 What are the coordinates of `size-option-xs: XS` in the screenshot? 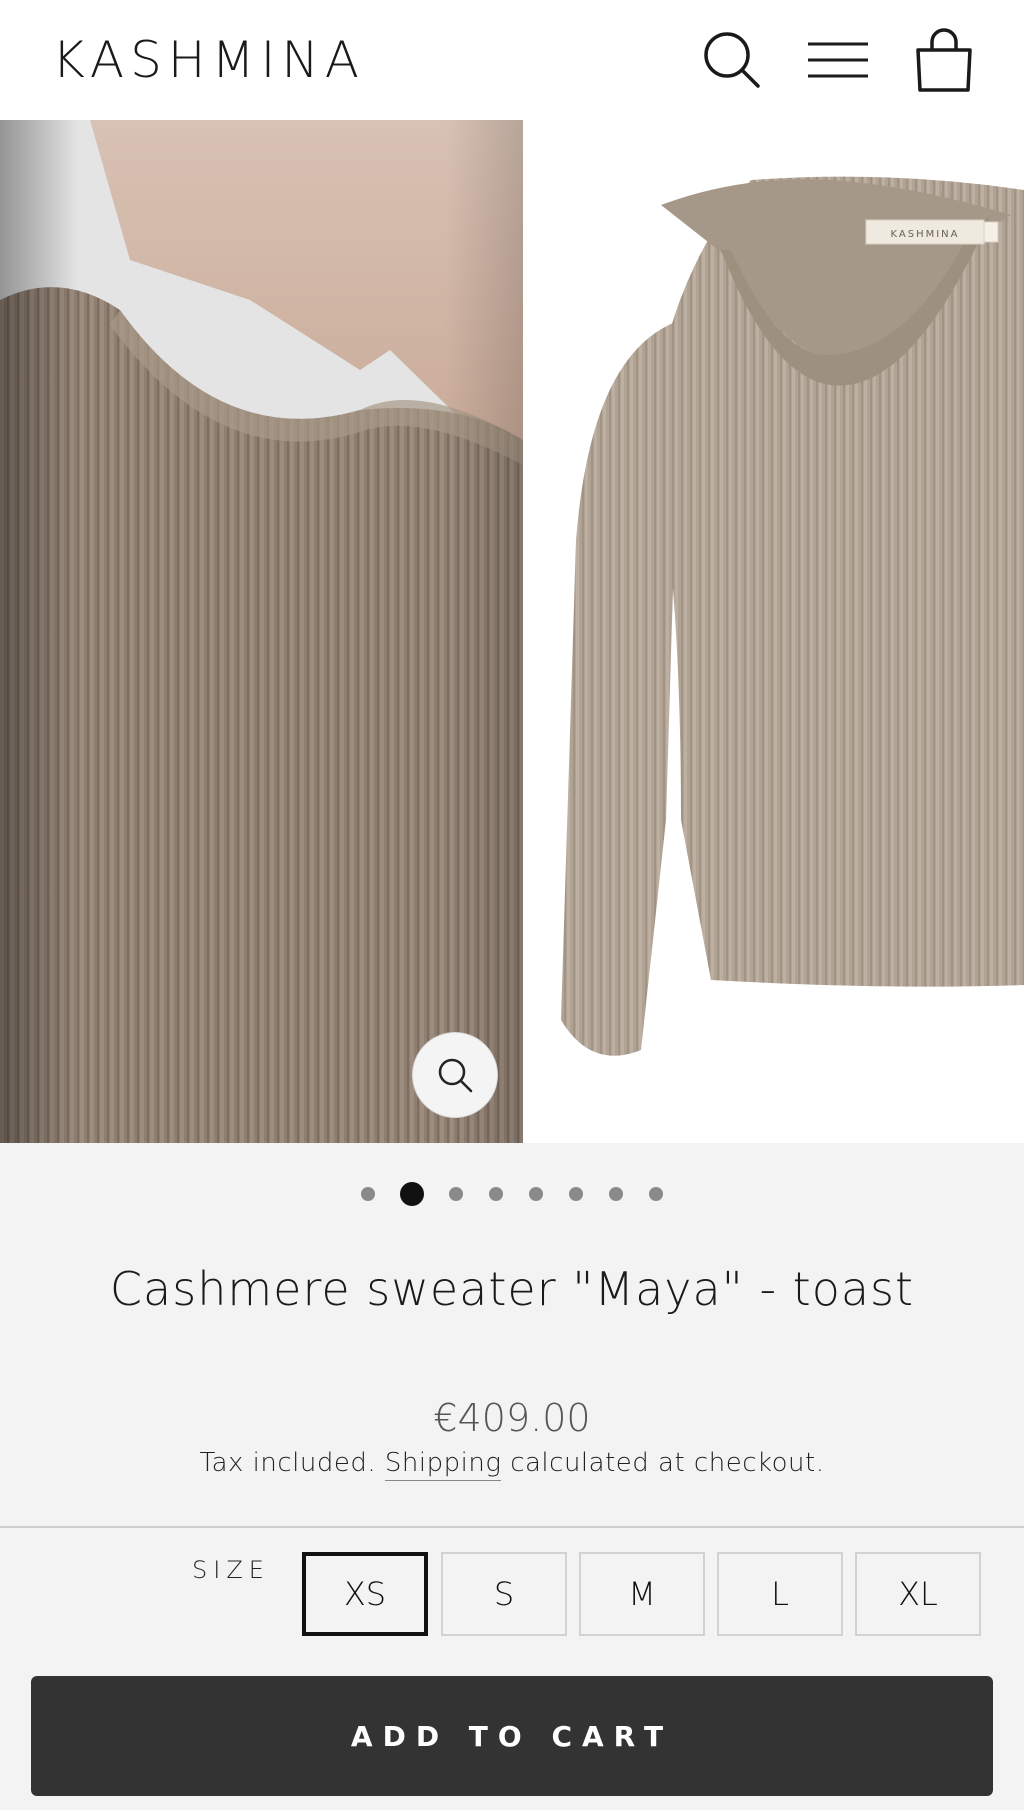 It's located at (365, 1594).